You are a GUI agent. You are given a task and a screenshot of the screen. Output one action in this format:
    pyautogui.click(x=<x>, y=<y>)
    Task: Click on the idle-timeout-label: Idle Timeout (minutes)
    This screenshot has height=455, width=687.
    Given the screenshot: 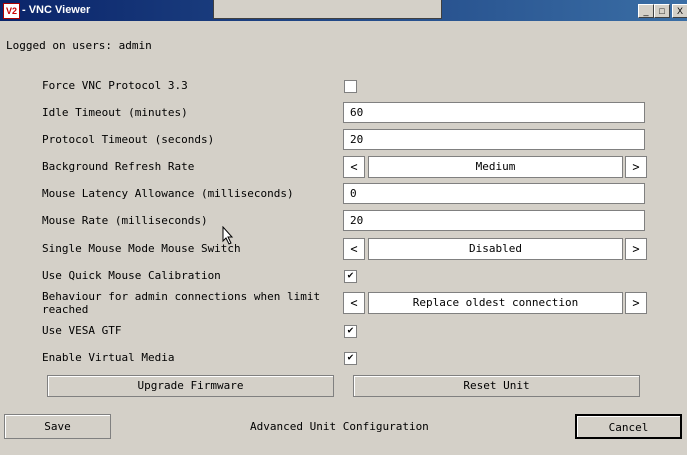 What is the action you would take?
    pyautogui.click(x=115, y=112)
    